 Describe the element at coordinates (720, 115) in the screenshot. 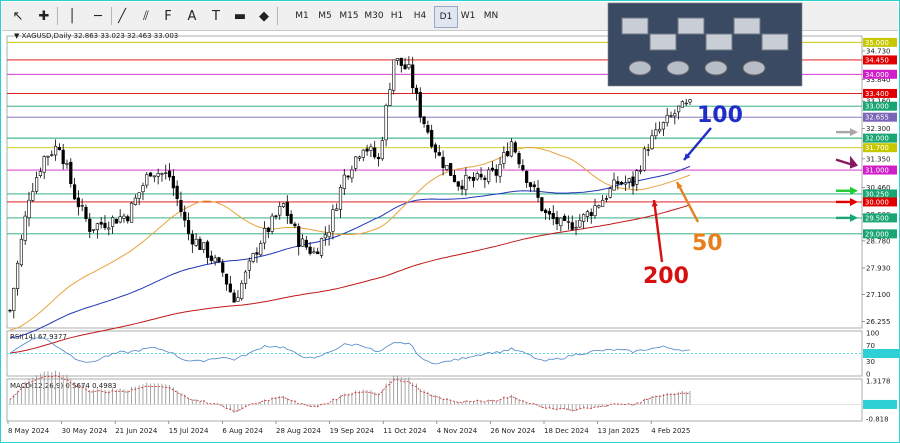

I see `annotation-label-100: 100` at that location.